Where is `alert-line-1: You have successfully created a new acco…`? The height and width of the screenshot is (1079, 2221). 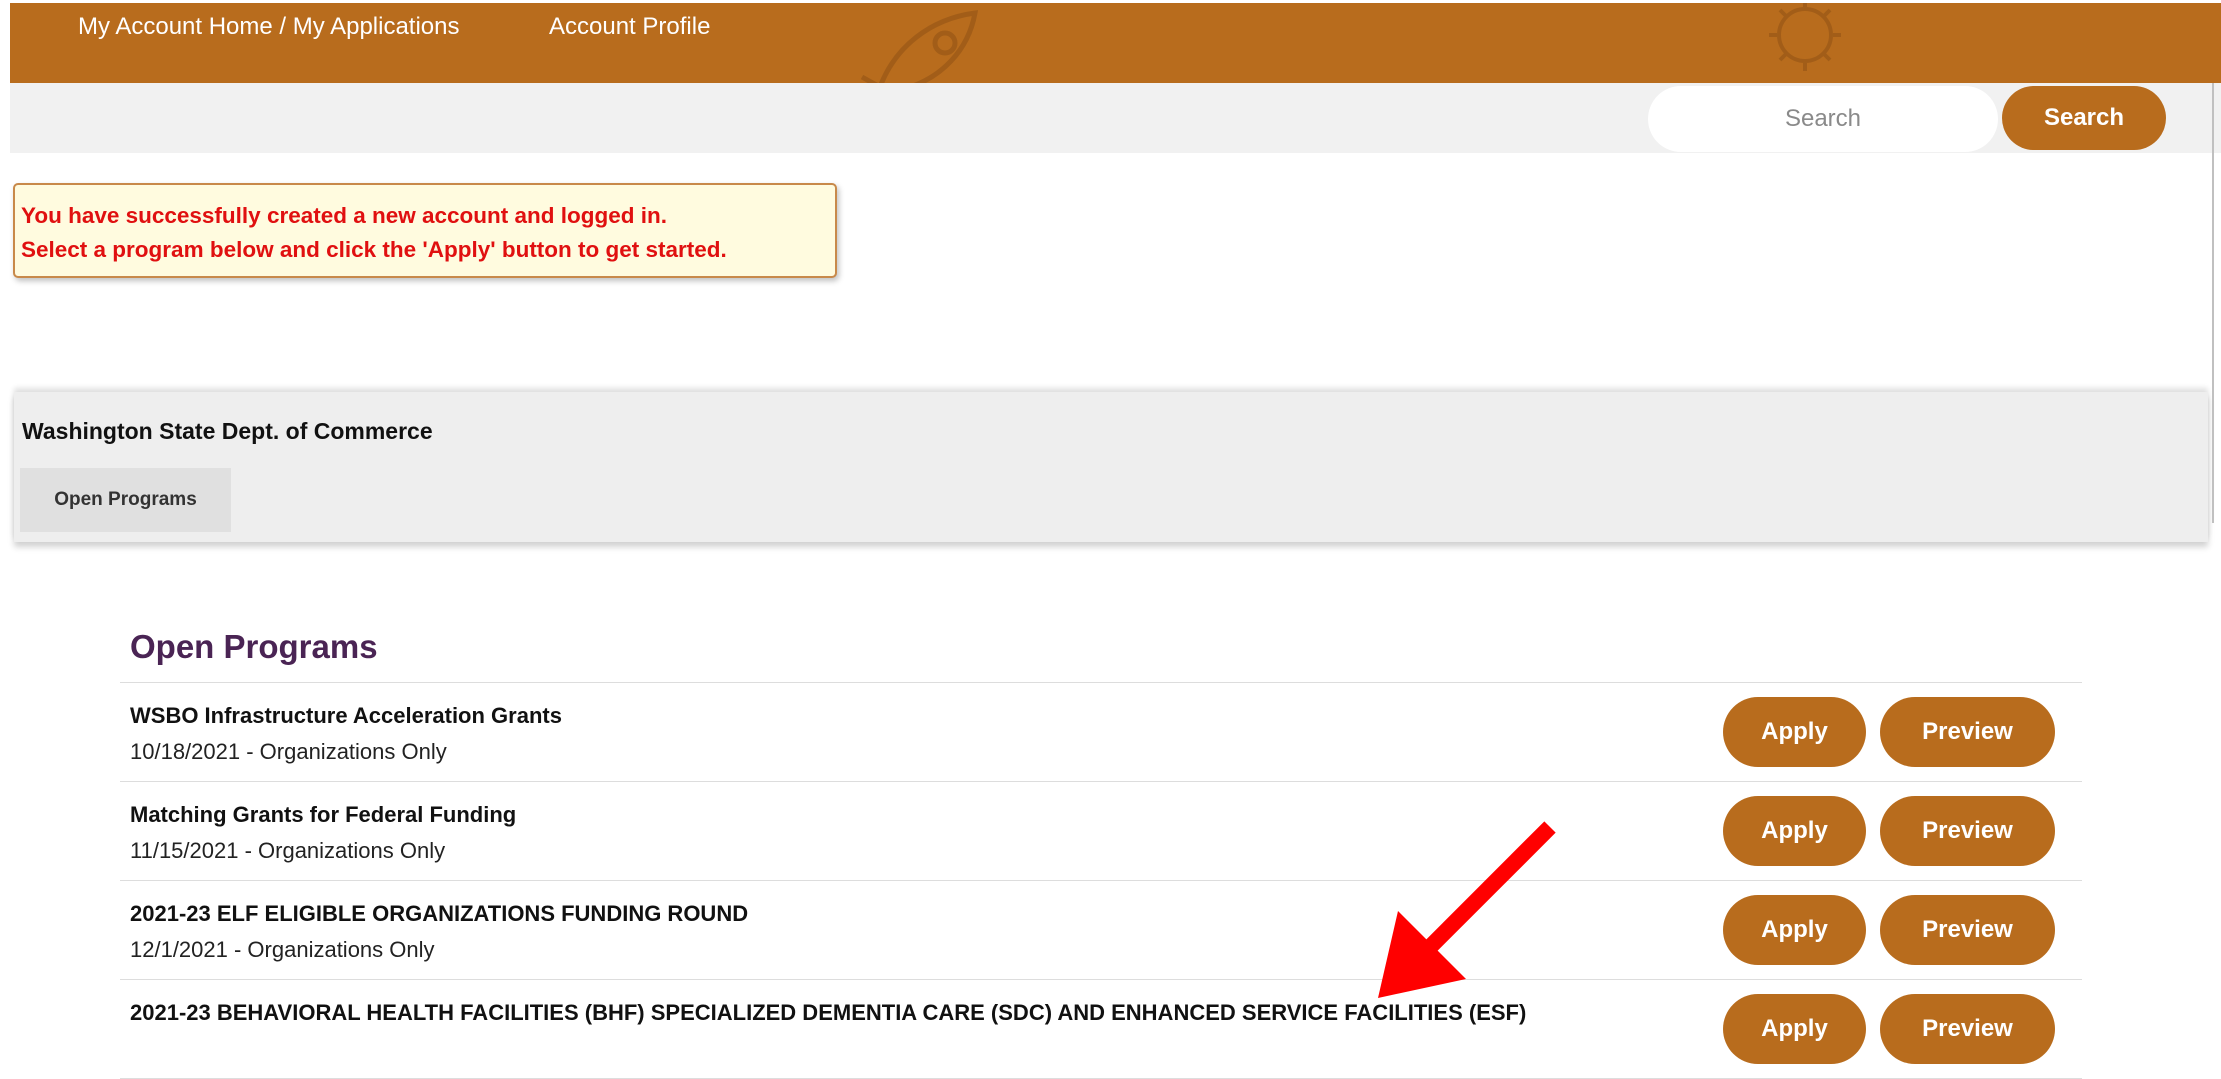
alert-line-1: You have successfully created a new acco… is located at coordinates (344, 215).